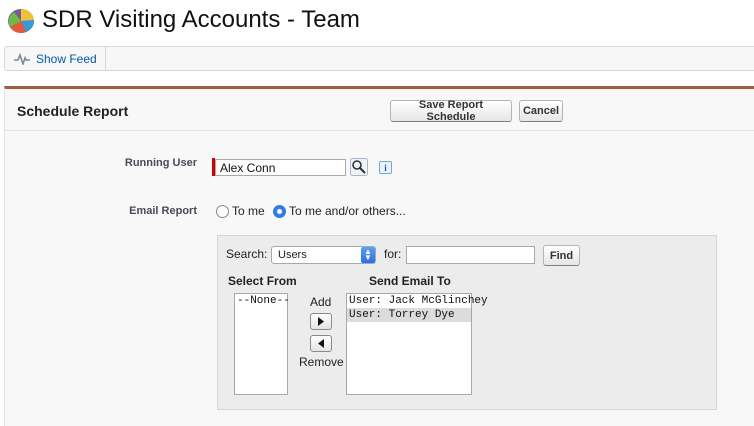 This screenshot has height=426, width=754. I want to click on feed-pulse-icon, so click(22, 58).